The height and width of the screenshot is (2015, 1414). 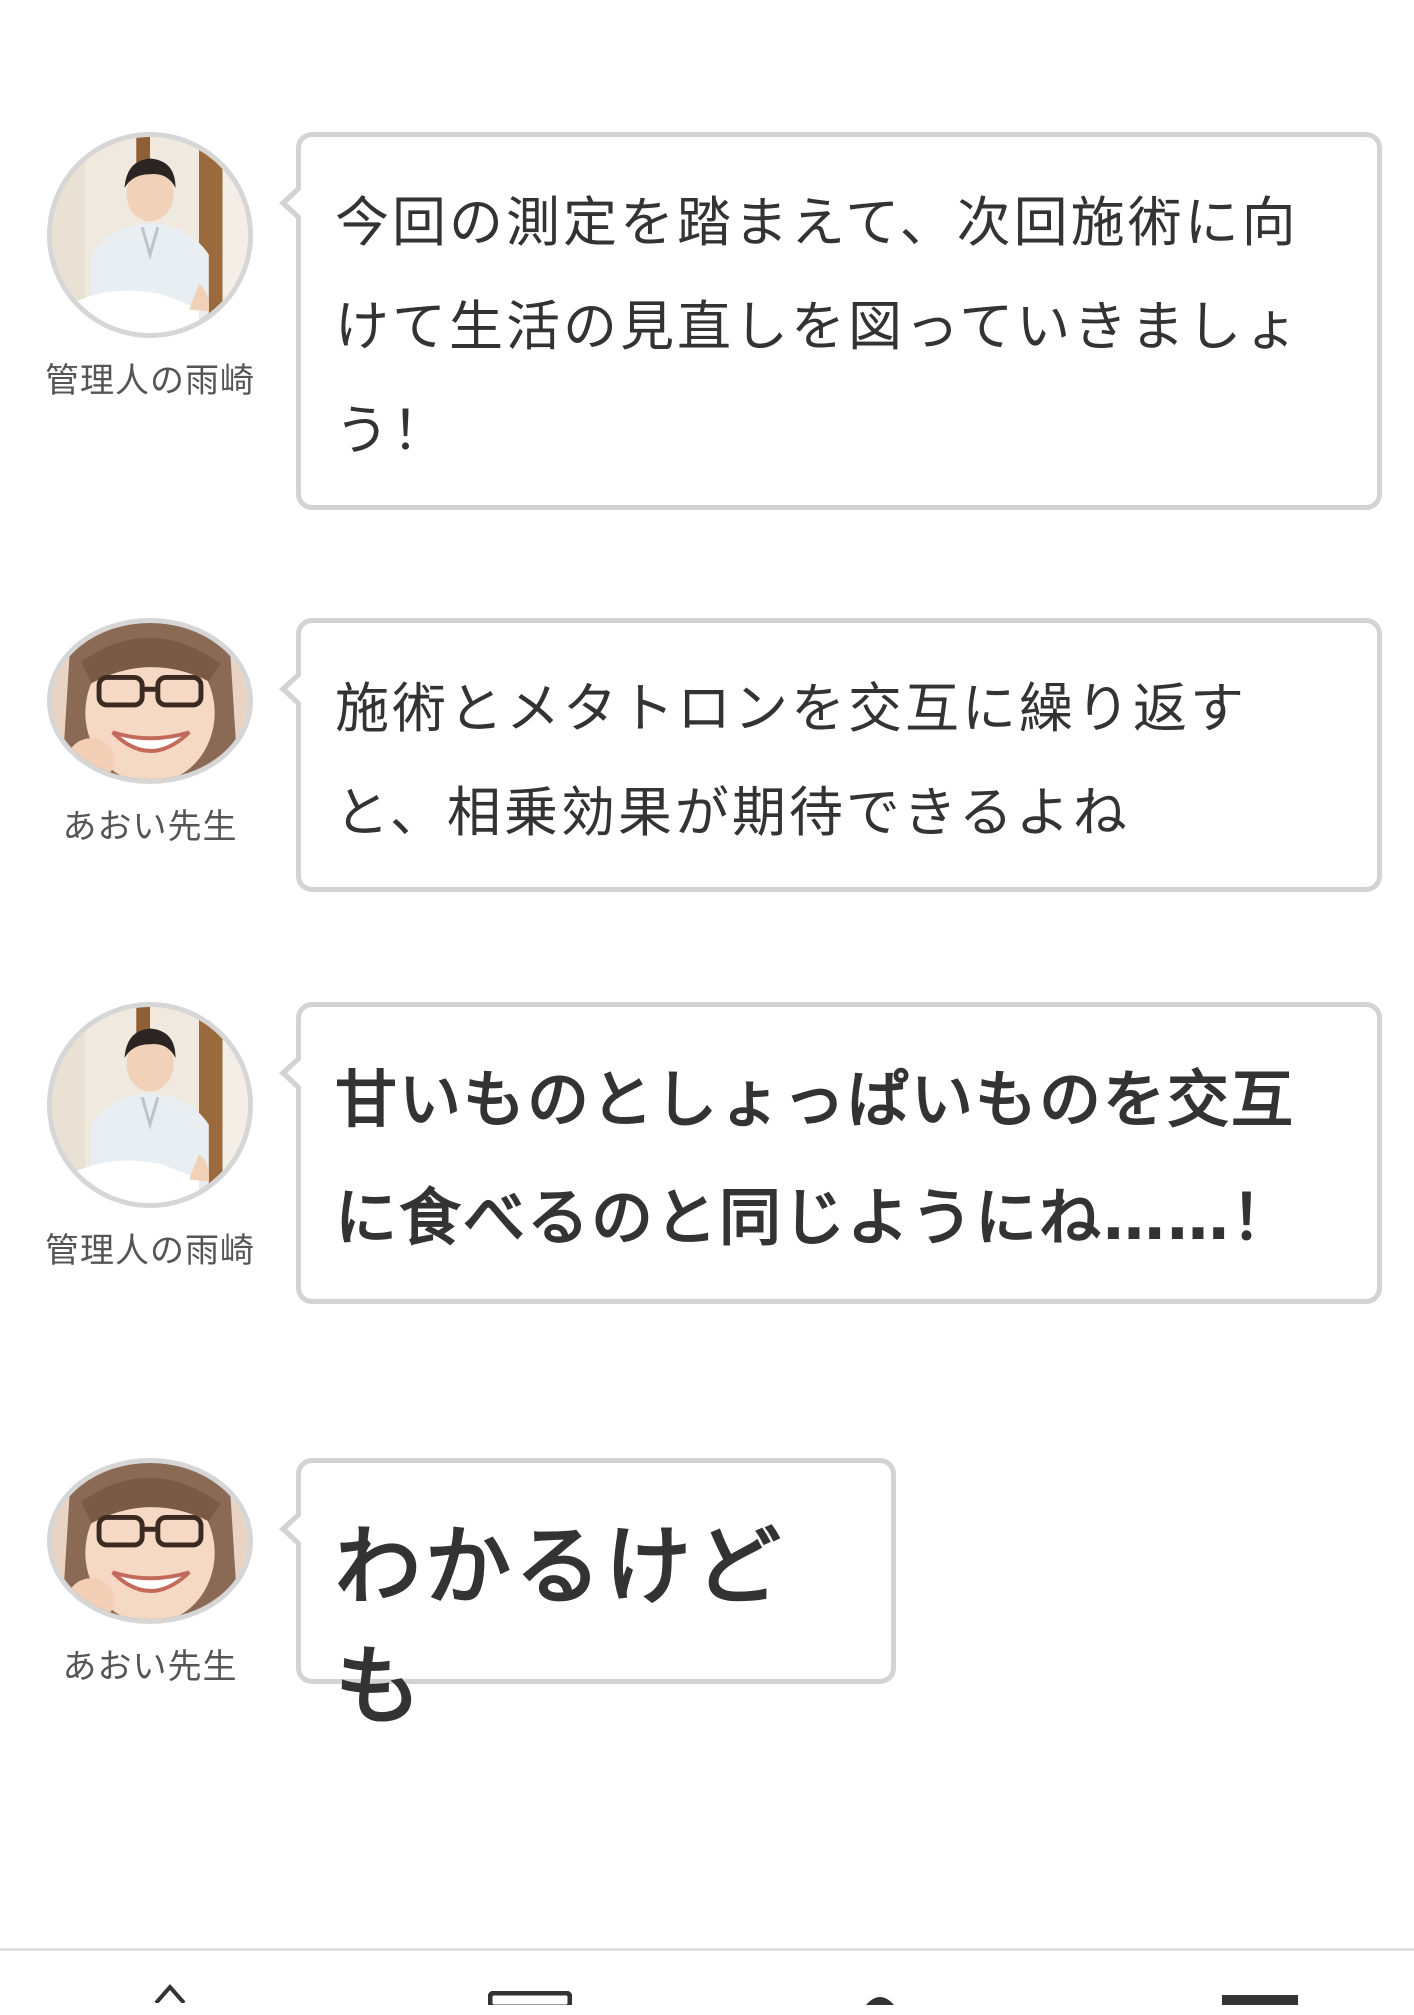 What do you see at coordinates (560, 1627) in the screenshot?
I see `message-text: わかるけども` at bounding box center [560, 1627].